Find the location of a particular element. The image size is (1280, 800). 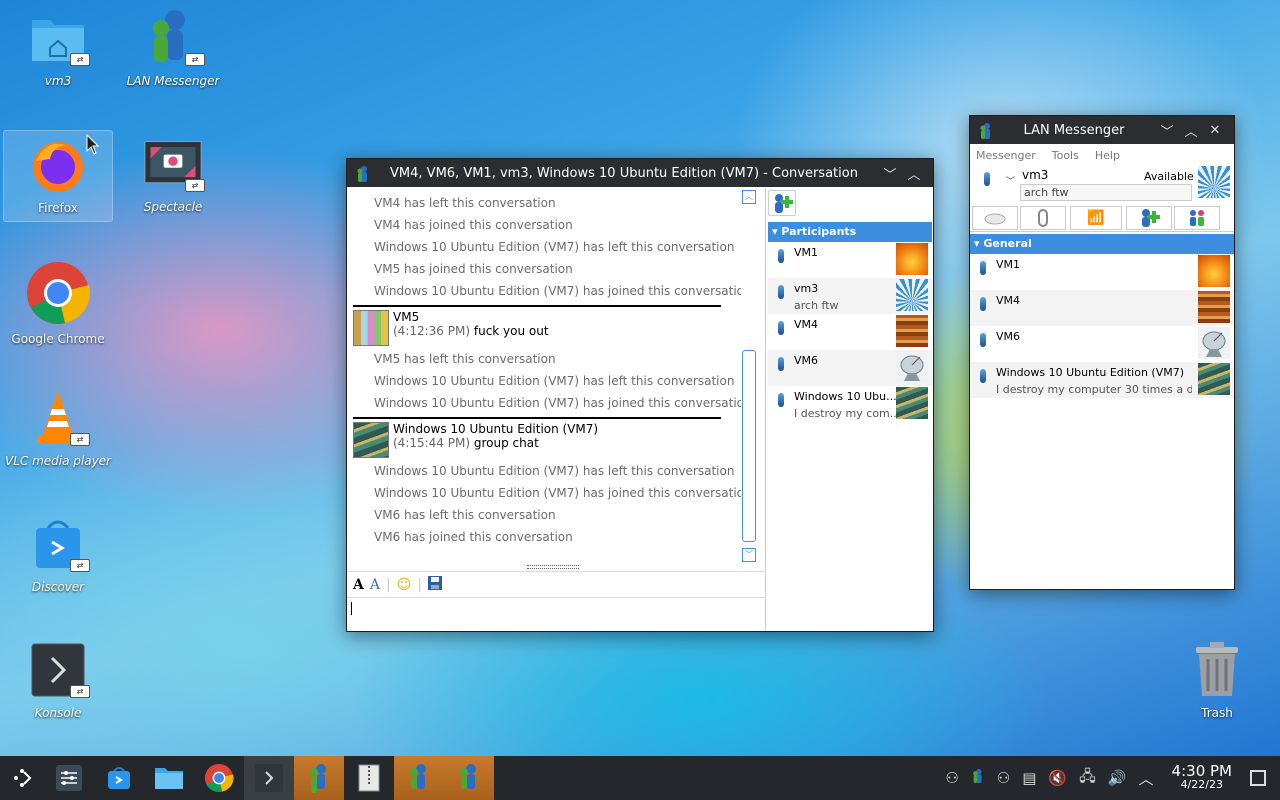

lan-messenger-tray-icon is located at coordinates (978, 778).